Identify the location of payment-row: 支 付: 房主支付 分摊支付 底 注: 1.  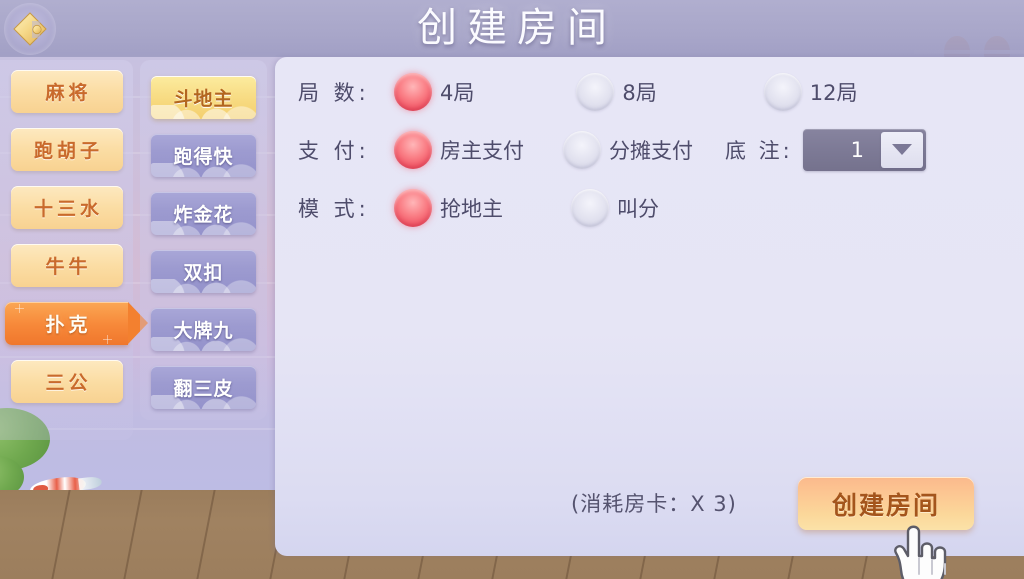
(649, 149).